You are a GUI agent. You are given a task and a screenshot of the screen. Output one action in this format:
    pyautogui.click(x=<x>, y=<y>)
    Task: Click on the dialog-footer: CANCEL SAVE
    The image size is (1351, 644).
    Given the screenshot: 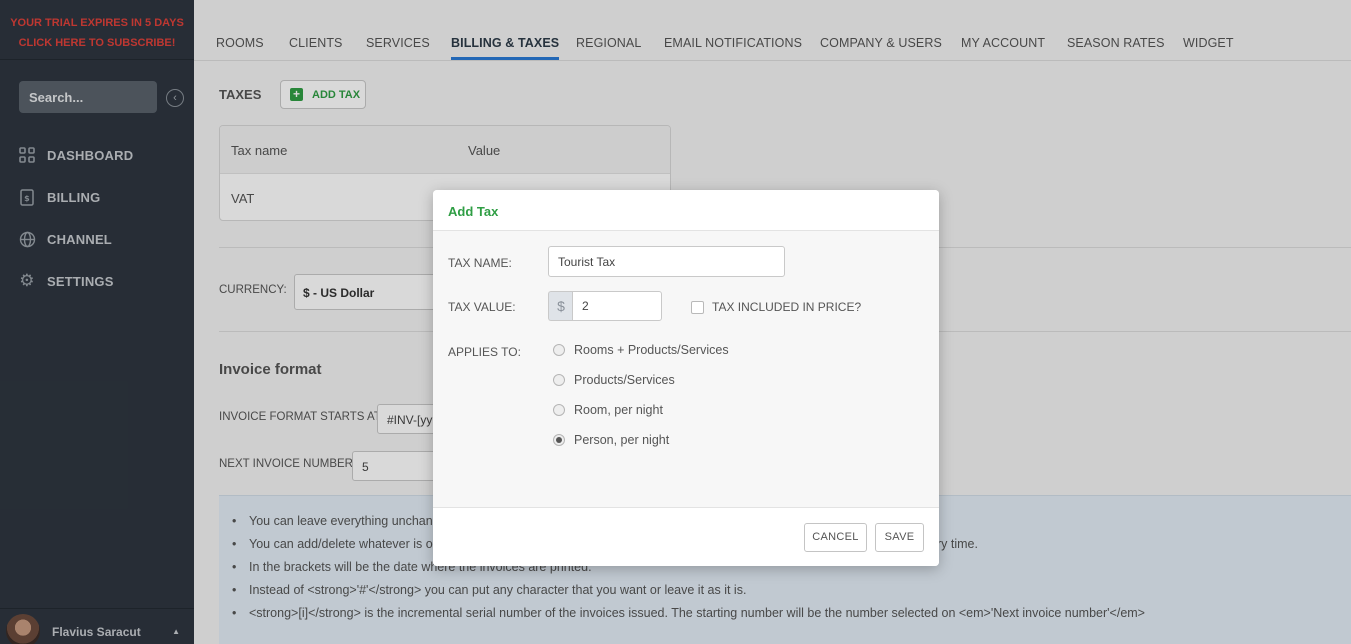 What is the action you would take?
    pyautogui.click(x=686, y=536)
    